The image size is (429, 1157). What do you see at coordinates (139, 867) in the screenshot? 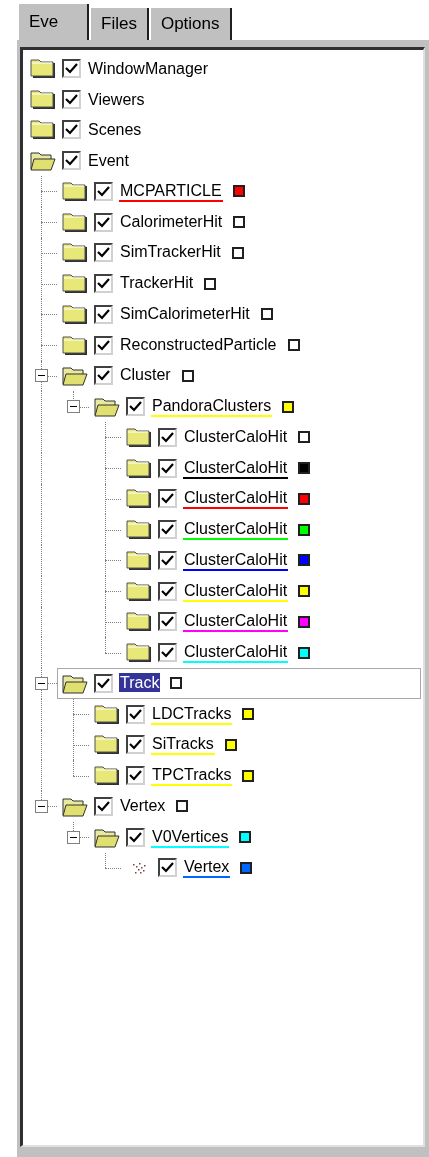
I see `dotted-star-icon` at bounding box center [139, 867].